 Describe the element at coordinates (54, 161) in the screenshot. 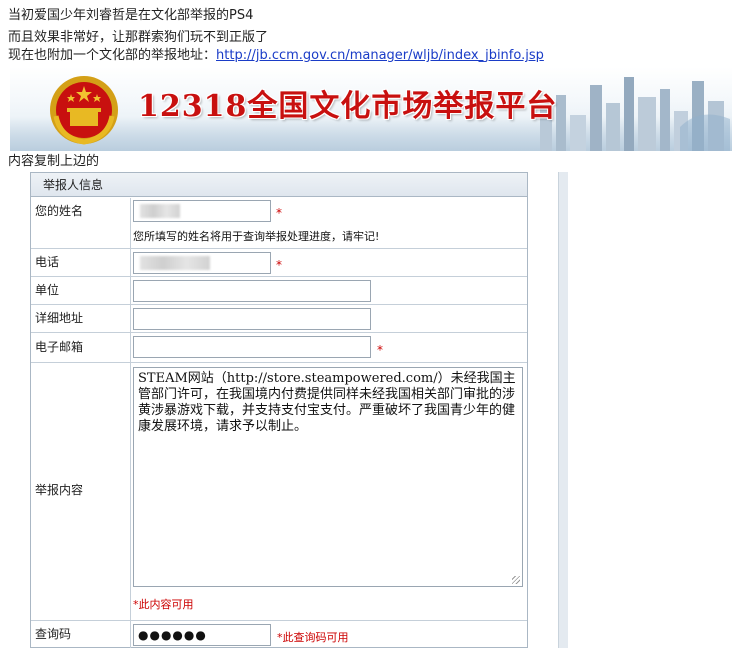

I see `caption-text: 内容复制上边的` at that location.